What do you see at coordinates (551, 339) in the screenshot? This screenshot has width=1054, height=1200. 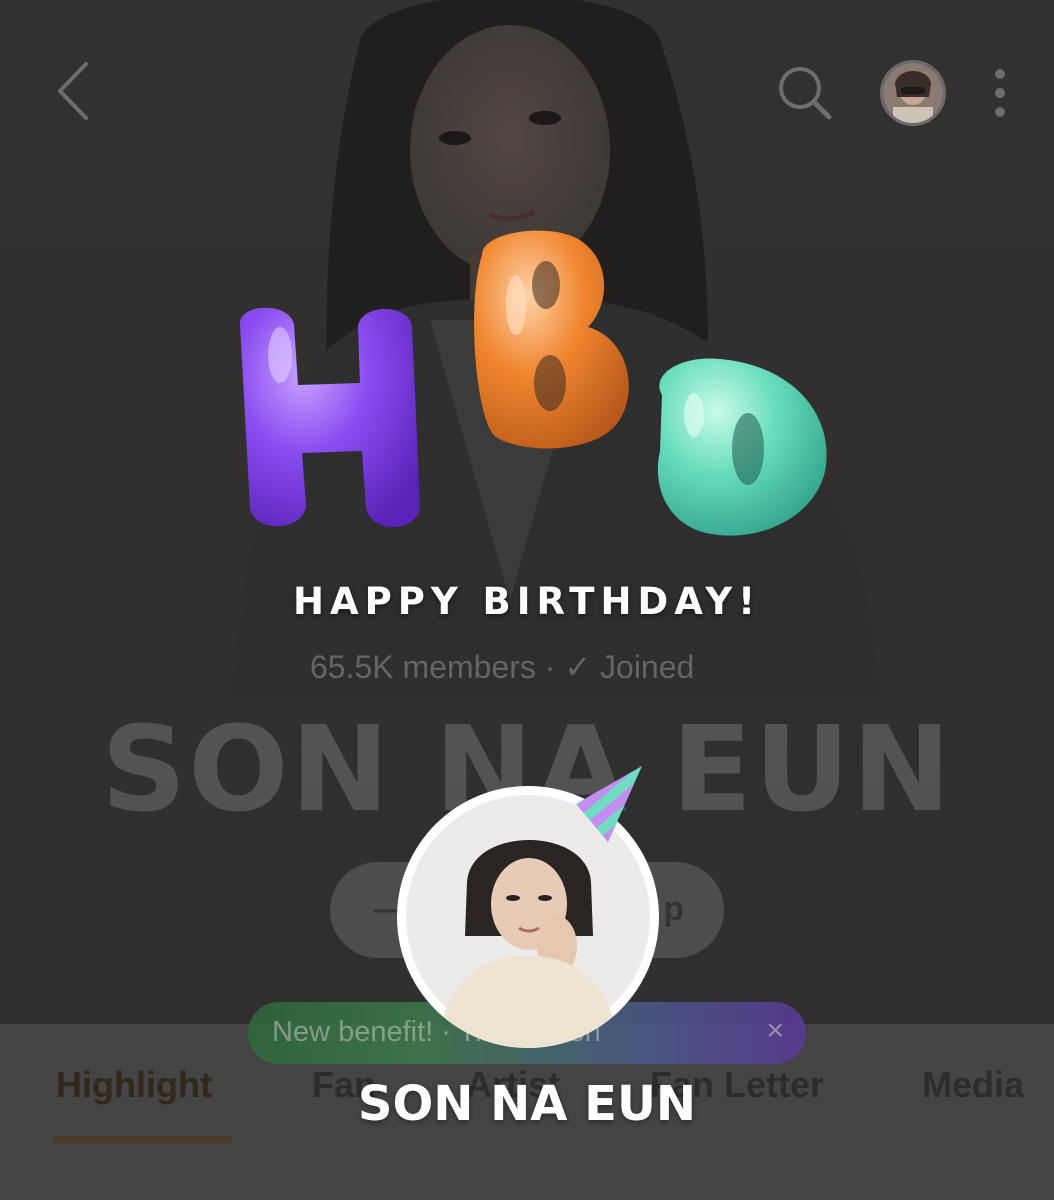 I see `balloon-letter-b` at bounding box center [551, 339].